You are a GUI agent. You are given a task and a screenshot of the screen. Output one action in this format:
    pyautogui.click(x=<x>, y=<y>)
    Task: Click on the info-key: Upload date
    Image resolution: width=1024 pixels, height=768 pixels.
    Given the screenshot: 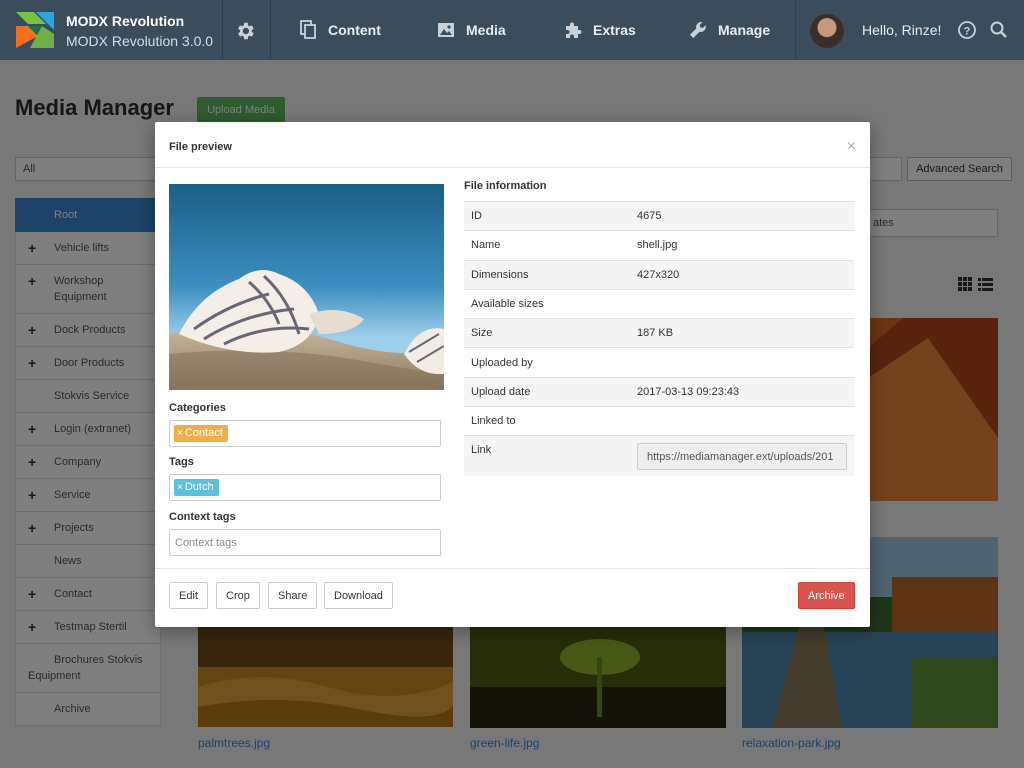 What is the action you would take?
    pyautogui.click(x=547, y=391)
    